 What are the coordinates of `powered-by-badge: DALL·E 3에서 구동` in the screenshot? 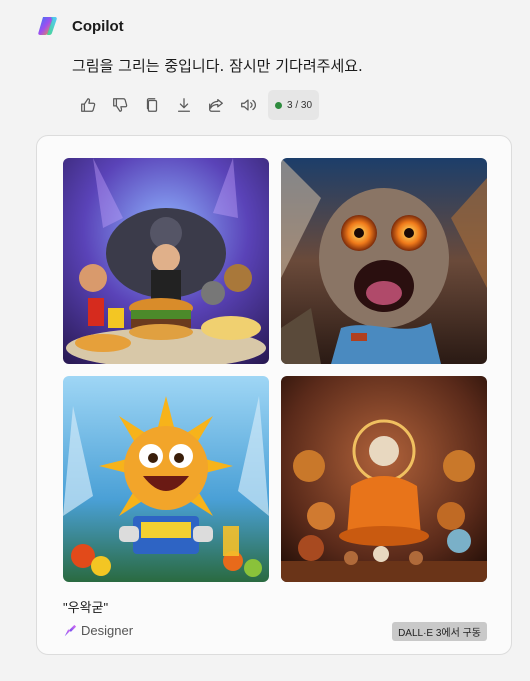 It's located at (439, 631).